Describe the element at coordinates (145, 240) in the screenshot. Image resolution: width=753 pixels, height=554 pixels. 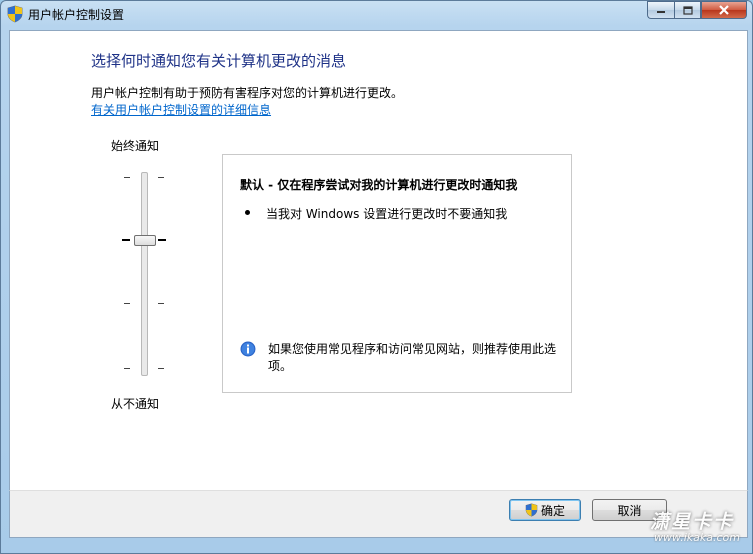
I see `notification-slider-thumb` at that location.